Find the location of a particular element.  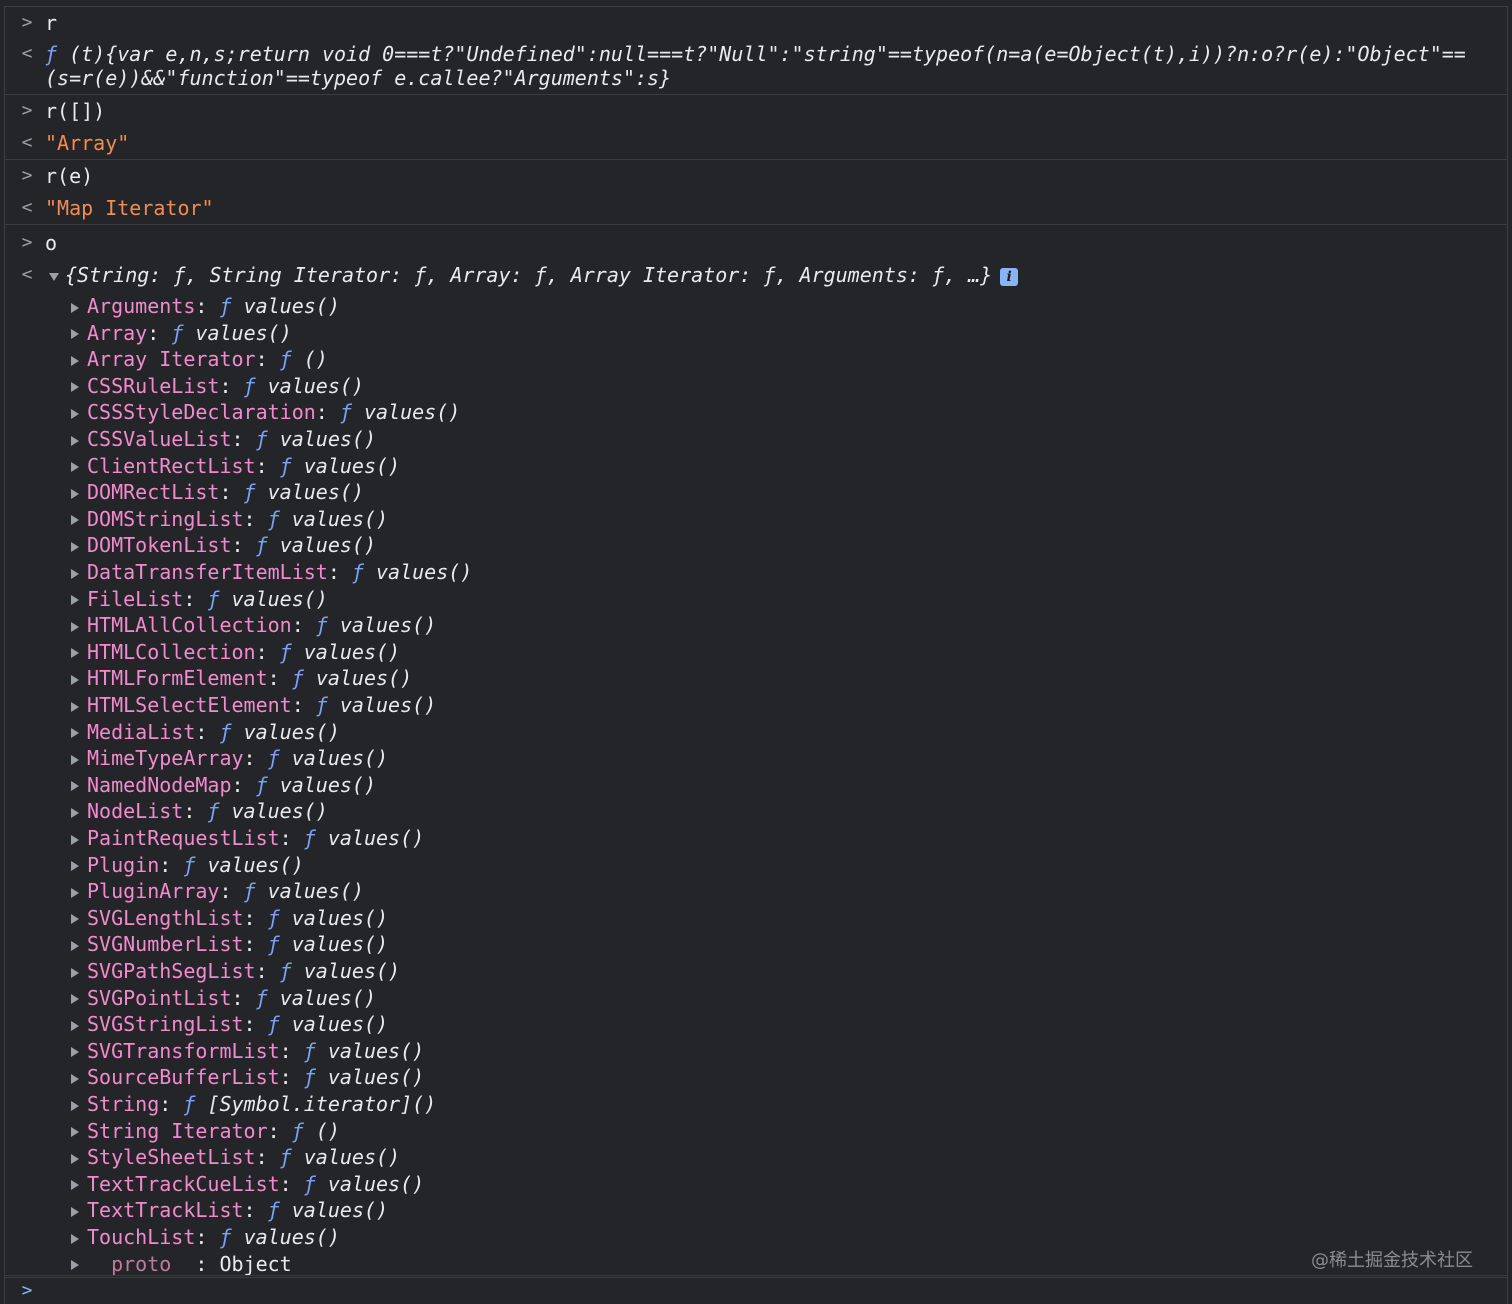

console-output-line: < "Array" is located at coordinates (756, 143).